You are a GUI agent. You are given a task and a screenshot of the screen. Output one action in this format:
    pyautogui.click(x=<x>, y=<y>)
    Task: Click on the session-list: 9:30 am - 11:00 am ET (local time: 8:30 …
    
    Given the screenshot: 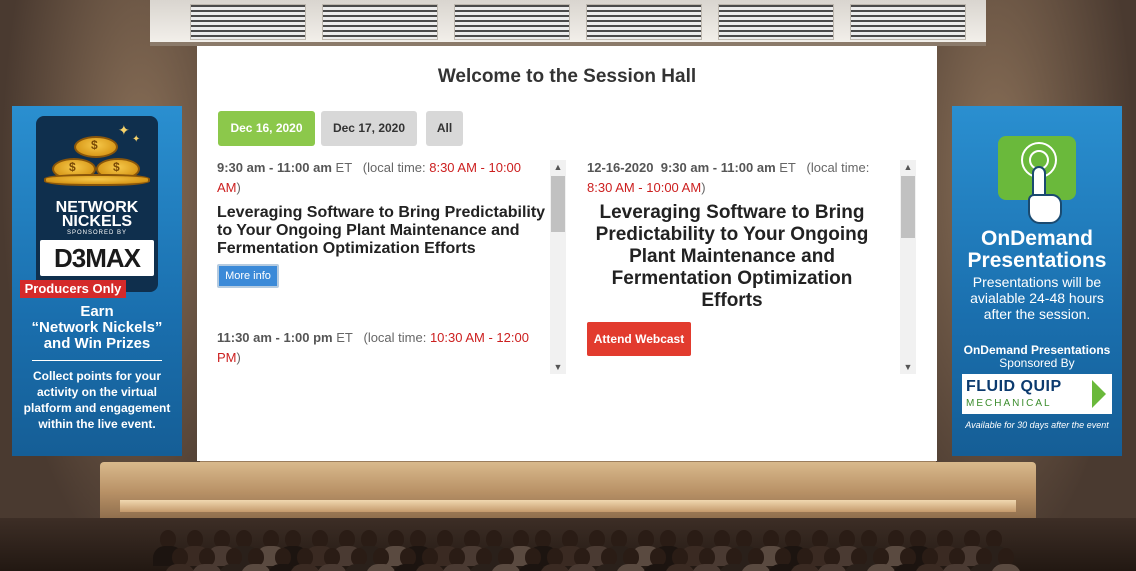 What is the action you would take?
    pyautogui.click(x=382, y=266)
    